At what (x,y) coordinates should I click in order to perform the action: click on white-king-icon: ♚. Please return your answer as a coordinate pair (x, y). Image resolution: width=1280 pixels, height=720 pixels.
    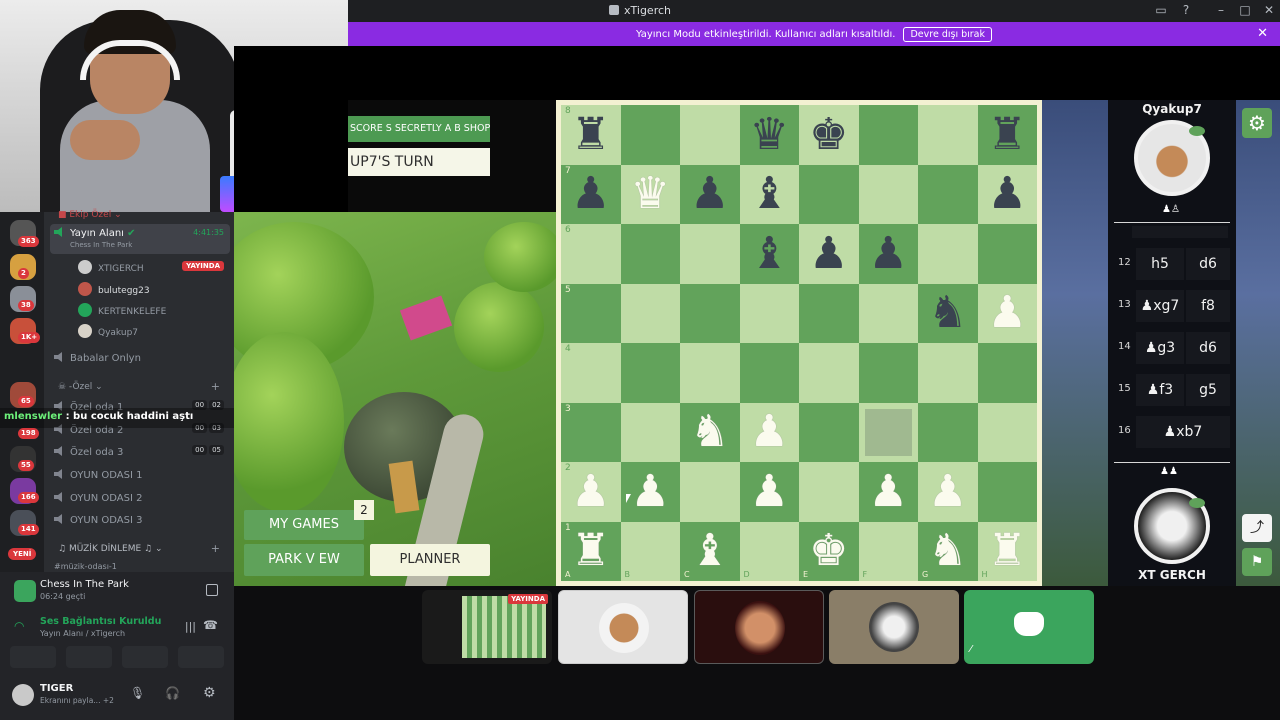
    Looking at the image, I should click on (828, 551).